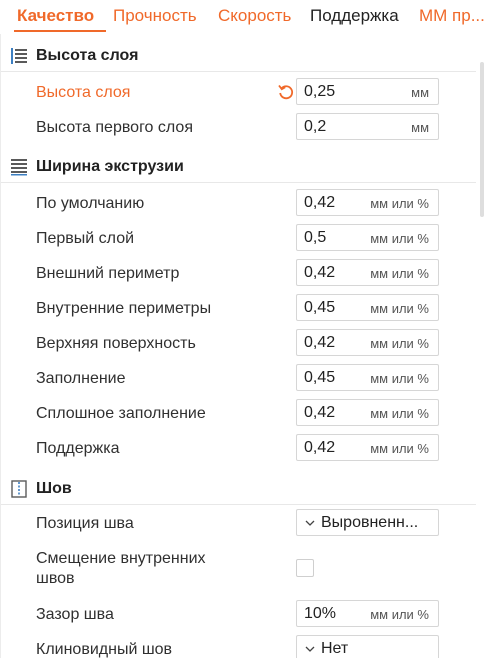 This screenshot has width=488, height=658. Describe the element at coordinates (81, 378) in the screenshot. I see `label-infill: Заполнение` at that location.